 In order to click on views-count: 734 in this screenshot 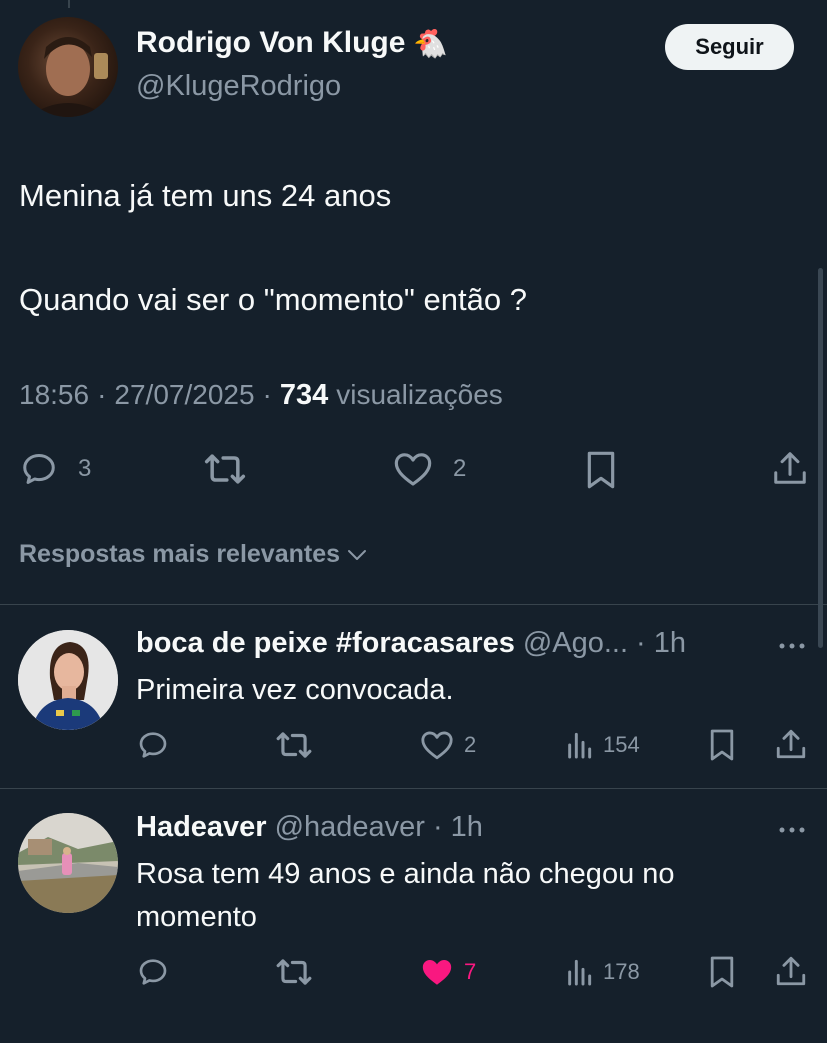, I will do `click(304, 395)`.